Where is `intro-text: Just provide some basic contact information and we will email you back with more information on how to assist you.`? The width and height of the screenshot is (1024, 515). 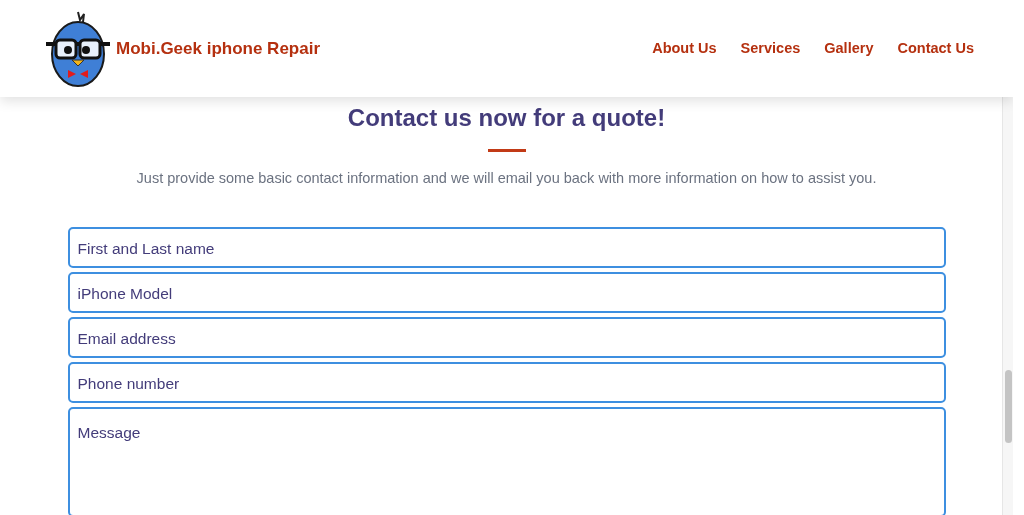
intro-text: Just provide some basic contact information and we will email you back with more information on how to assist you. is located at coordinates (506, 178).